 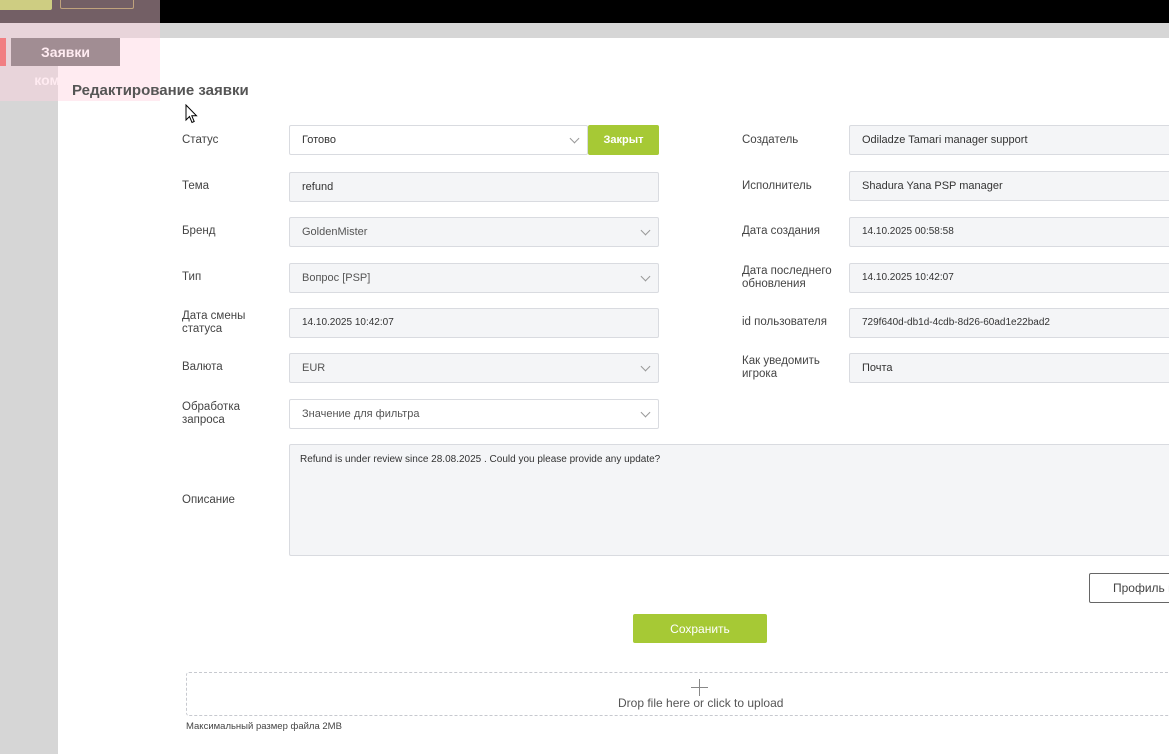 What do you see at coordinates (1009, 323) in the screenshot?
I see `user-id-field: 729f640d-db1d-4cdb-8d26-60ad1e22bad2` at bounding box center [1009, 323].